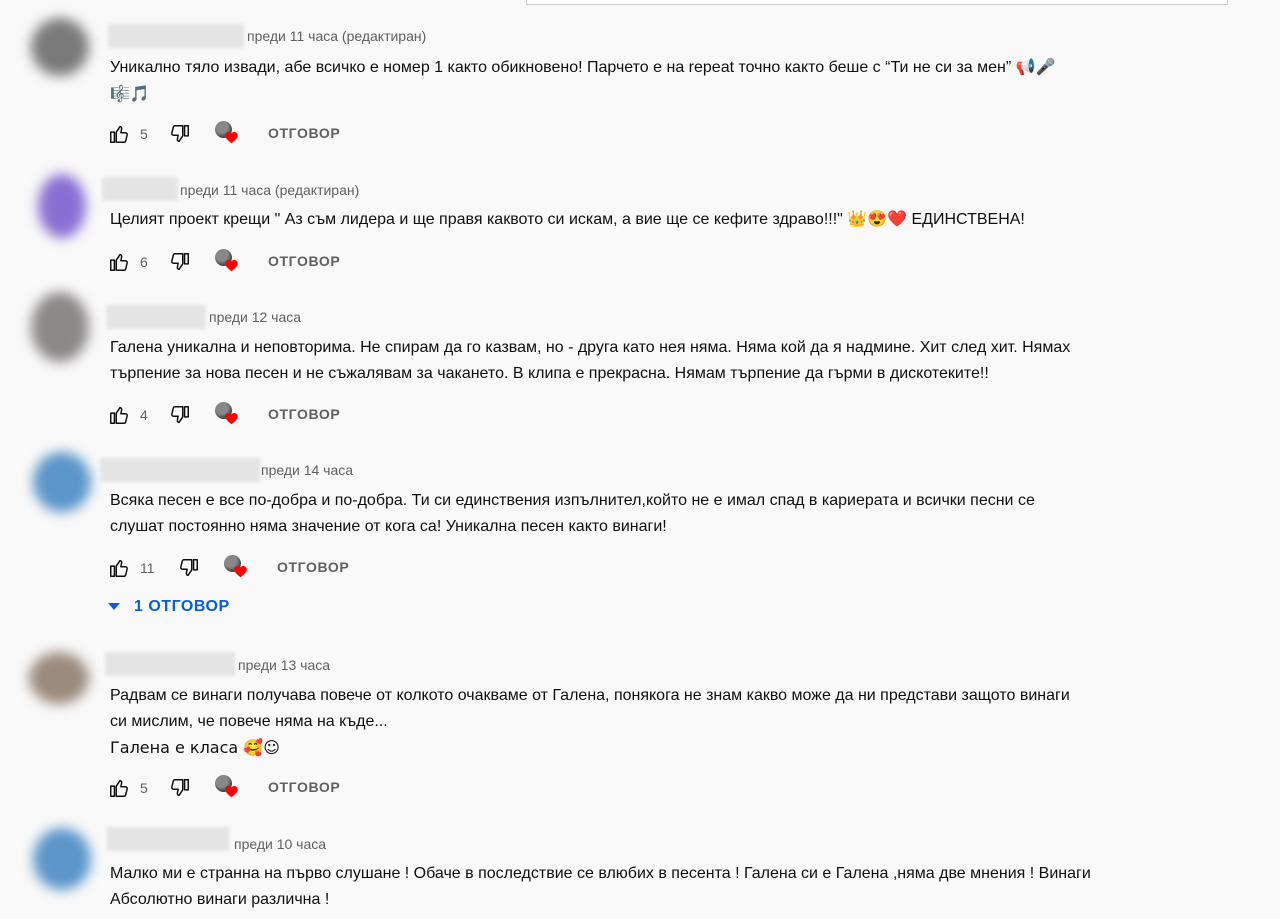  I want to click on comment-text: Галена е класа 🥰☺, so click(195, 747).